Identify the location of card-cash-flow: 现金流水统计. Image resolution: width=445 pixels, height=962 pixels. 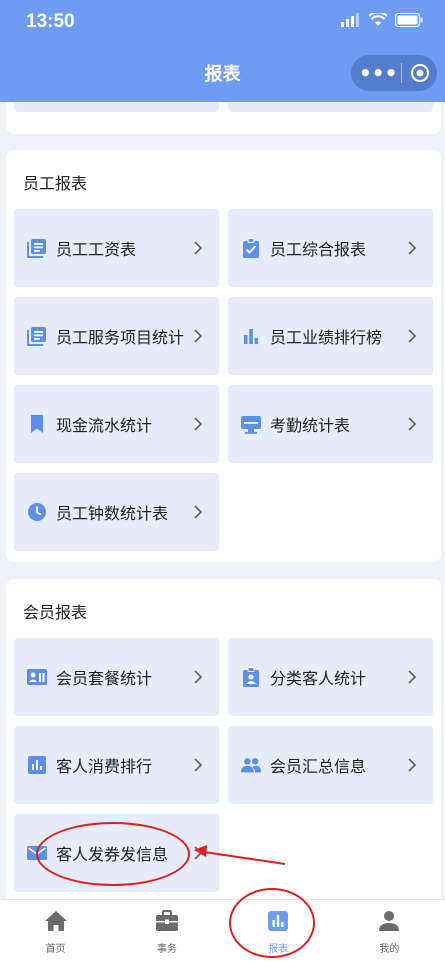
(116, 424).